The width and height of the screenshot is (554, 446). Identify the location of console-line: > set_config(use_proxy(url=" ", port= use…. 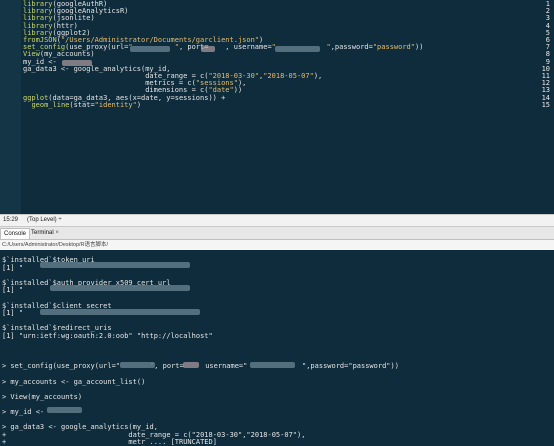
(200, 366).